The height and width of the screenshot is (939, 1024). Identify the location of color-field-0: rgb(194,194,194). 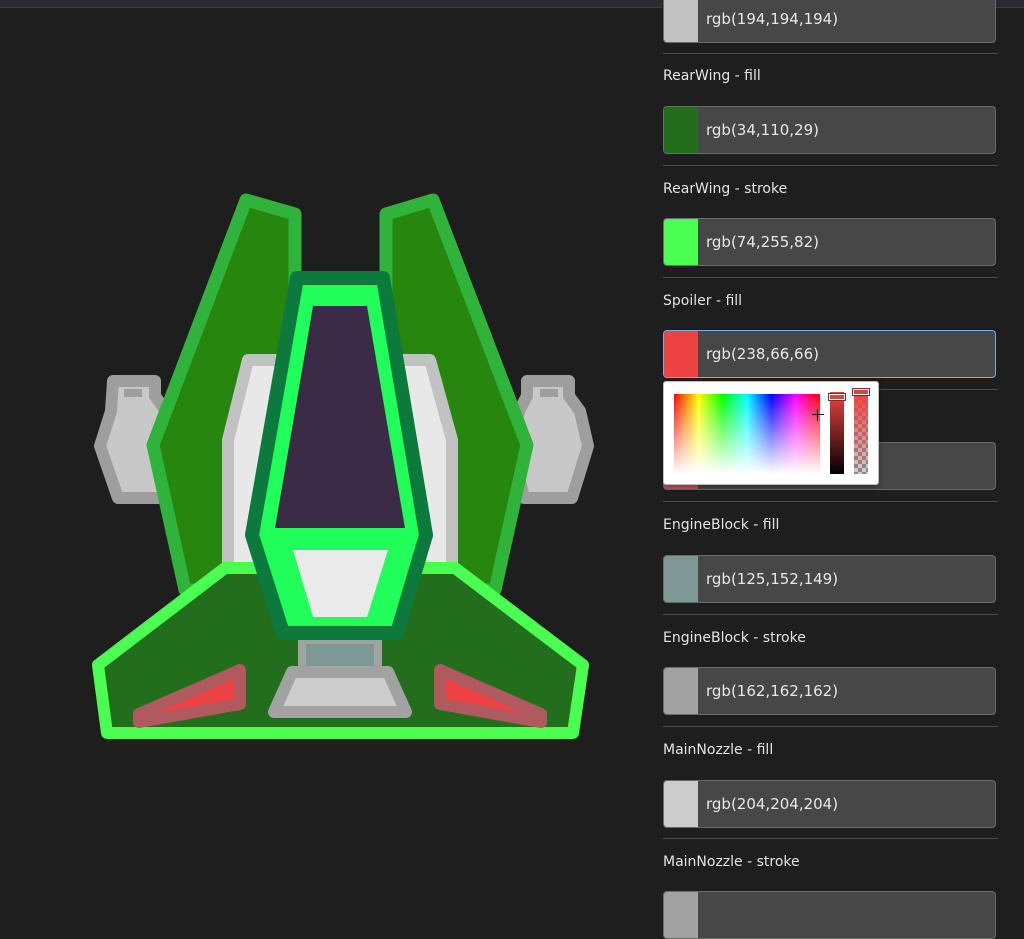
(829, 21).